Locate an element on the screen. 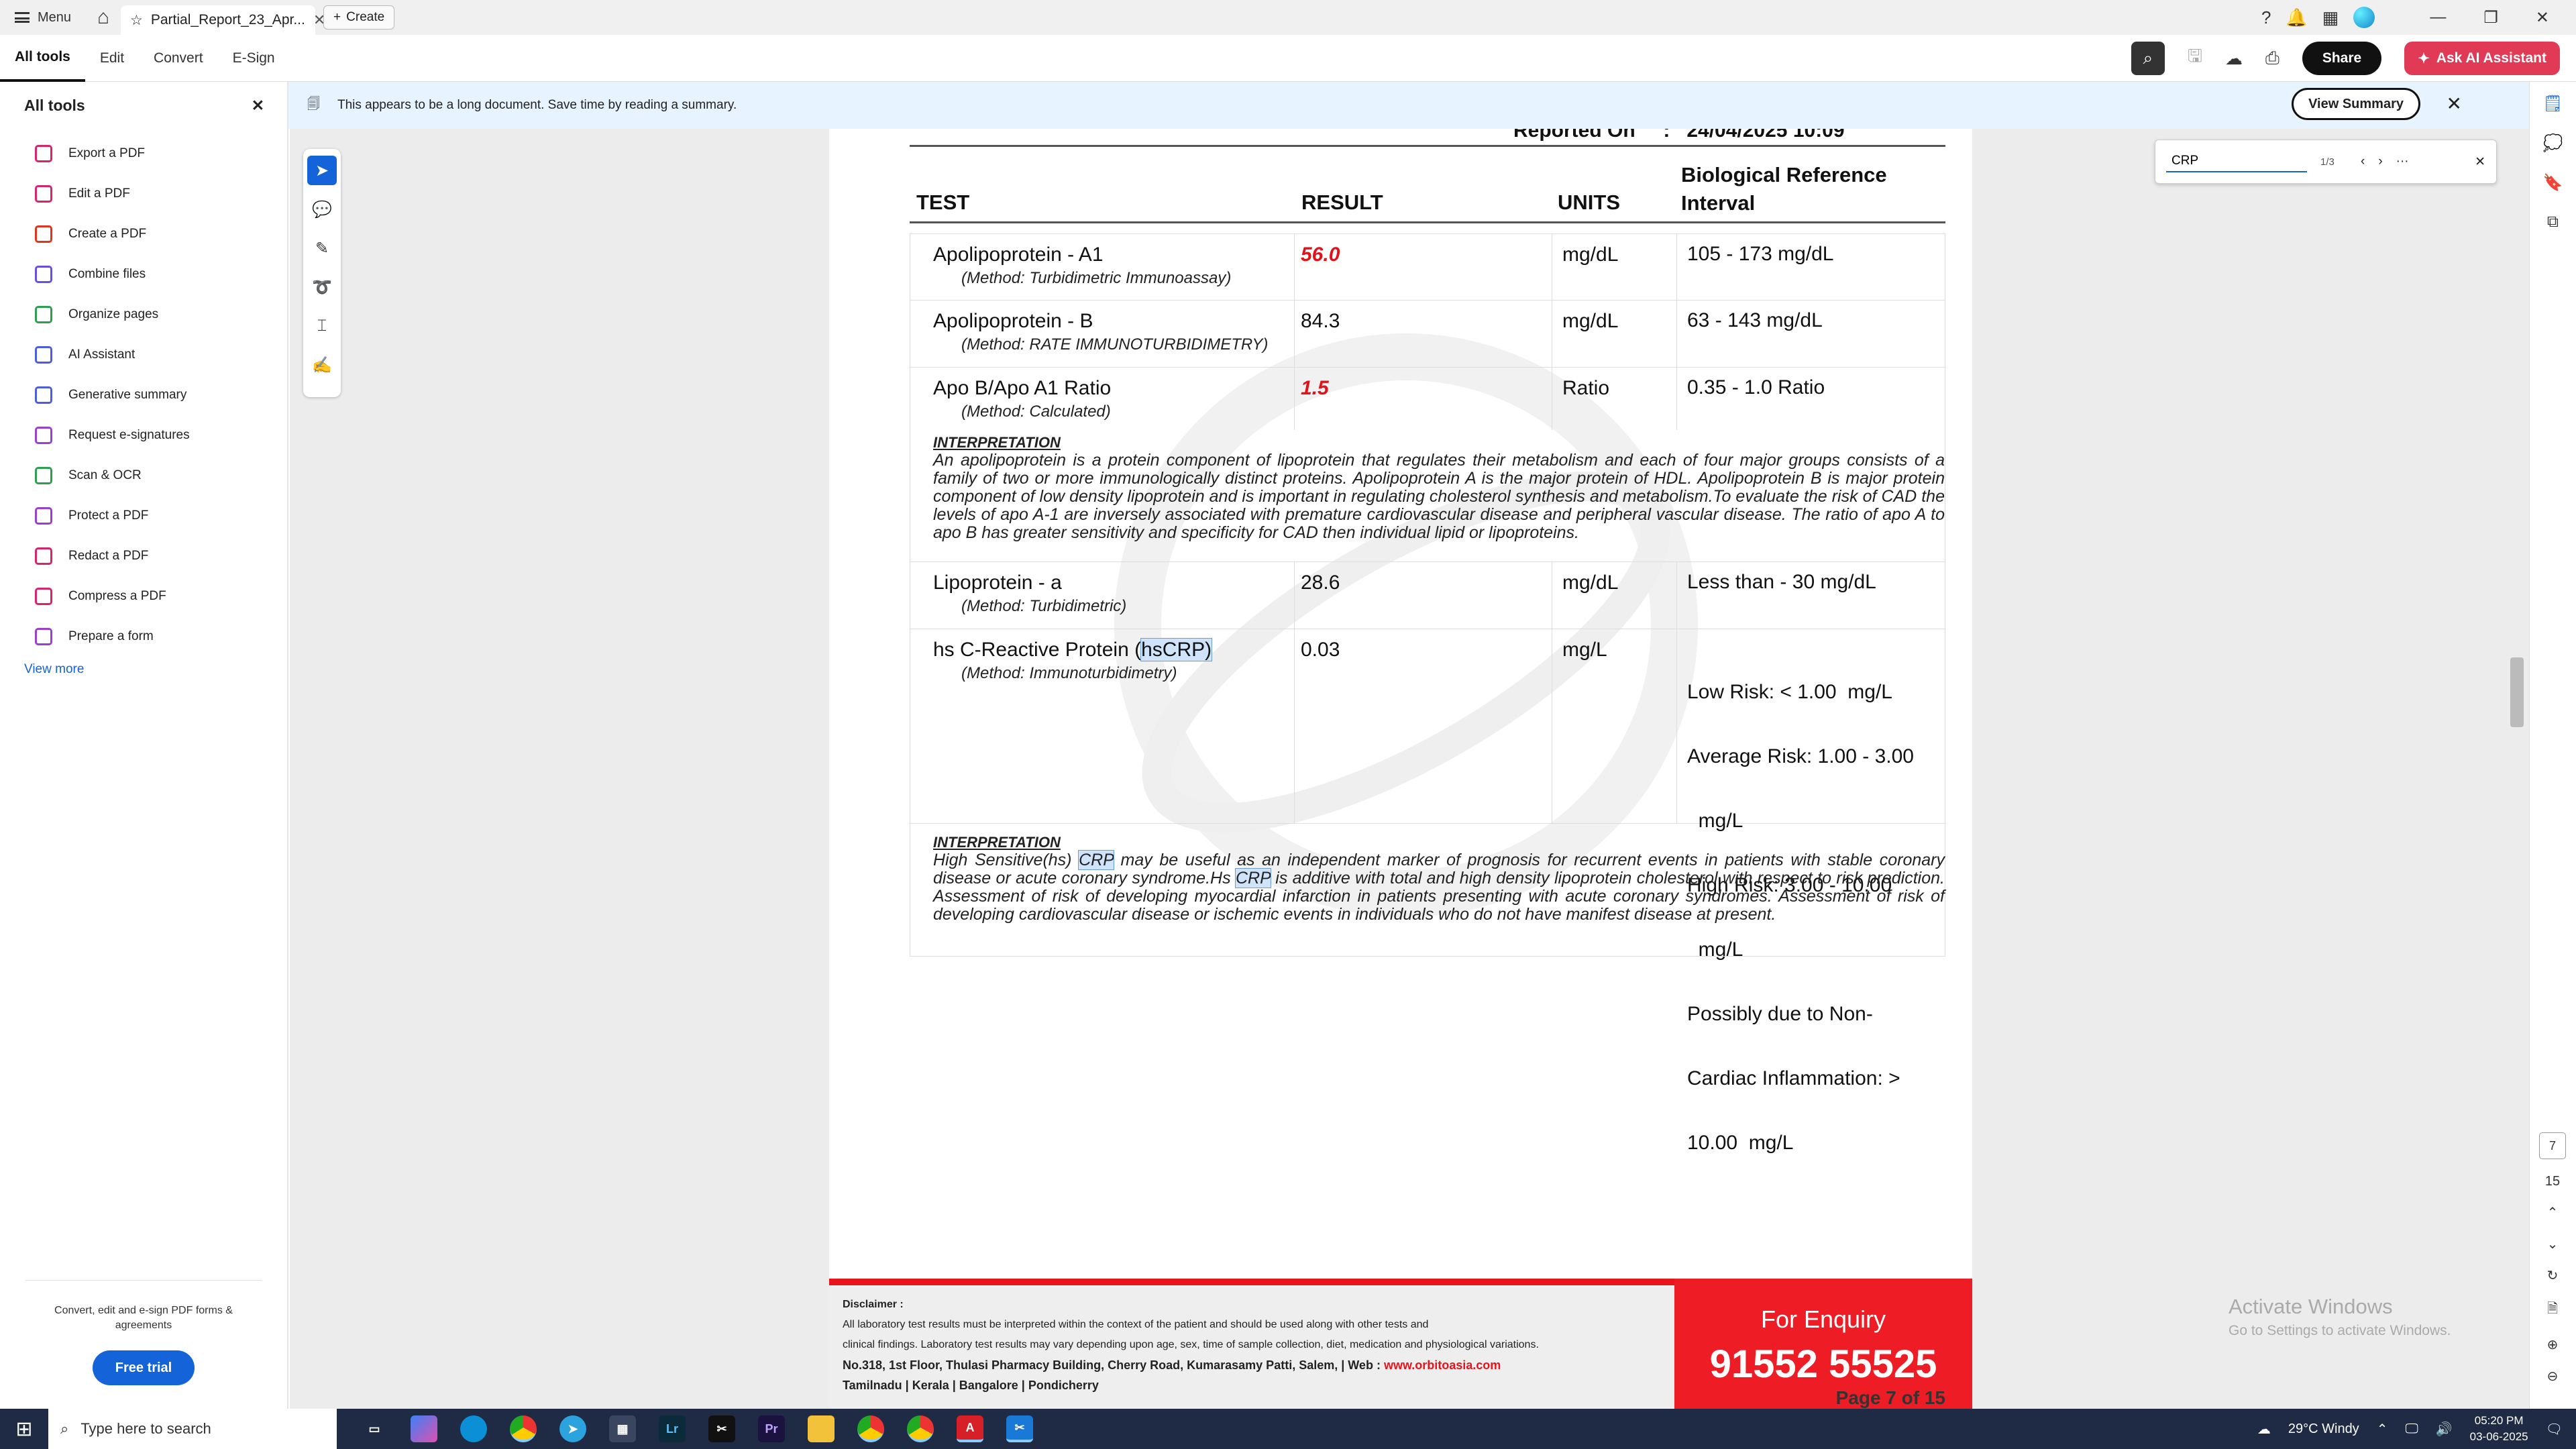 The height and width of the screenshot is (1449, 2576). help-icon: ? is located at coordinates (2266, 17).